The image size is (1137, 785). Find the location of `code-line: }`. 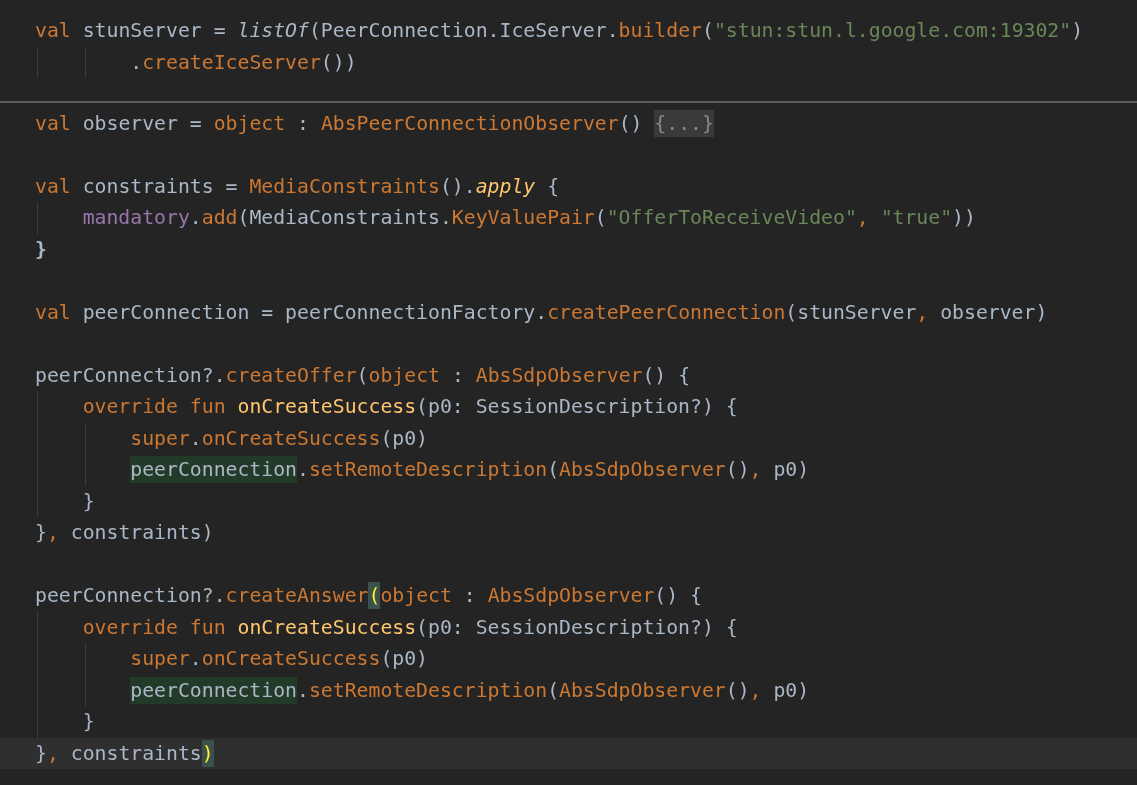

code-line: } is located at coordinates (41, 249).